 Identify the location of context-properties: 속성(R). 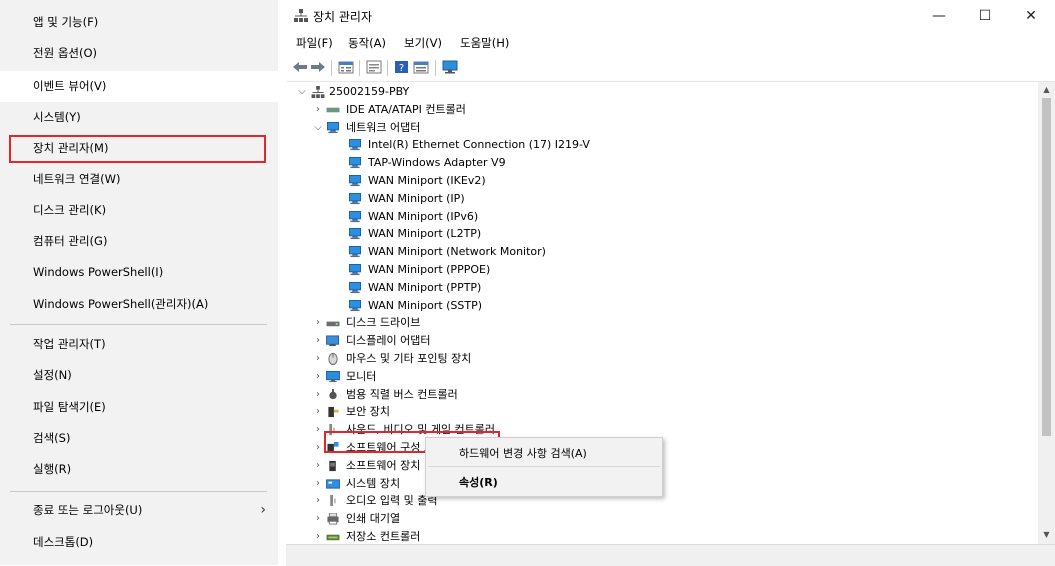
(478, 482).